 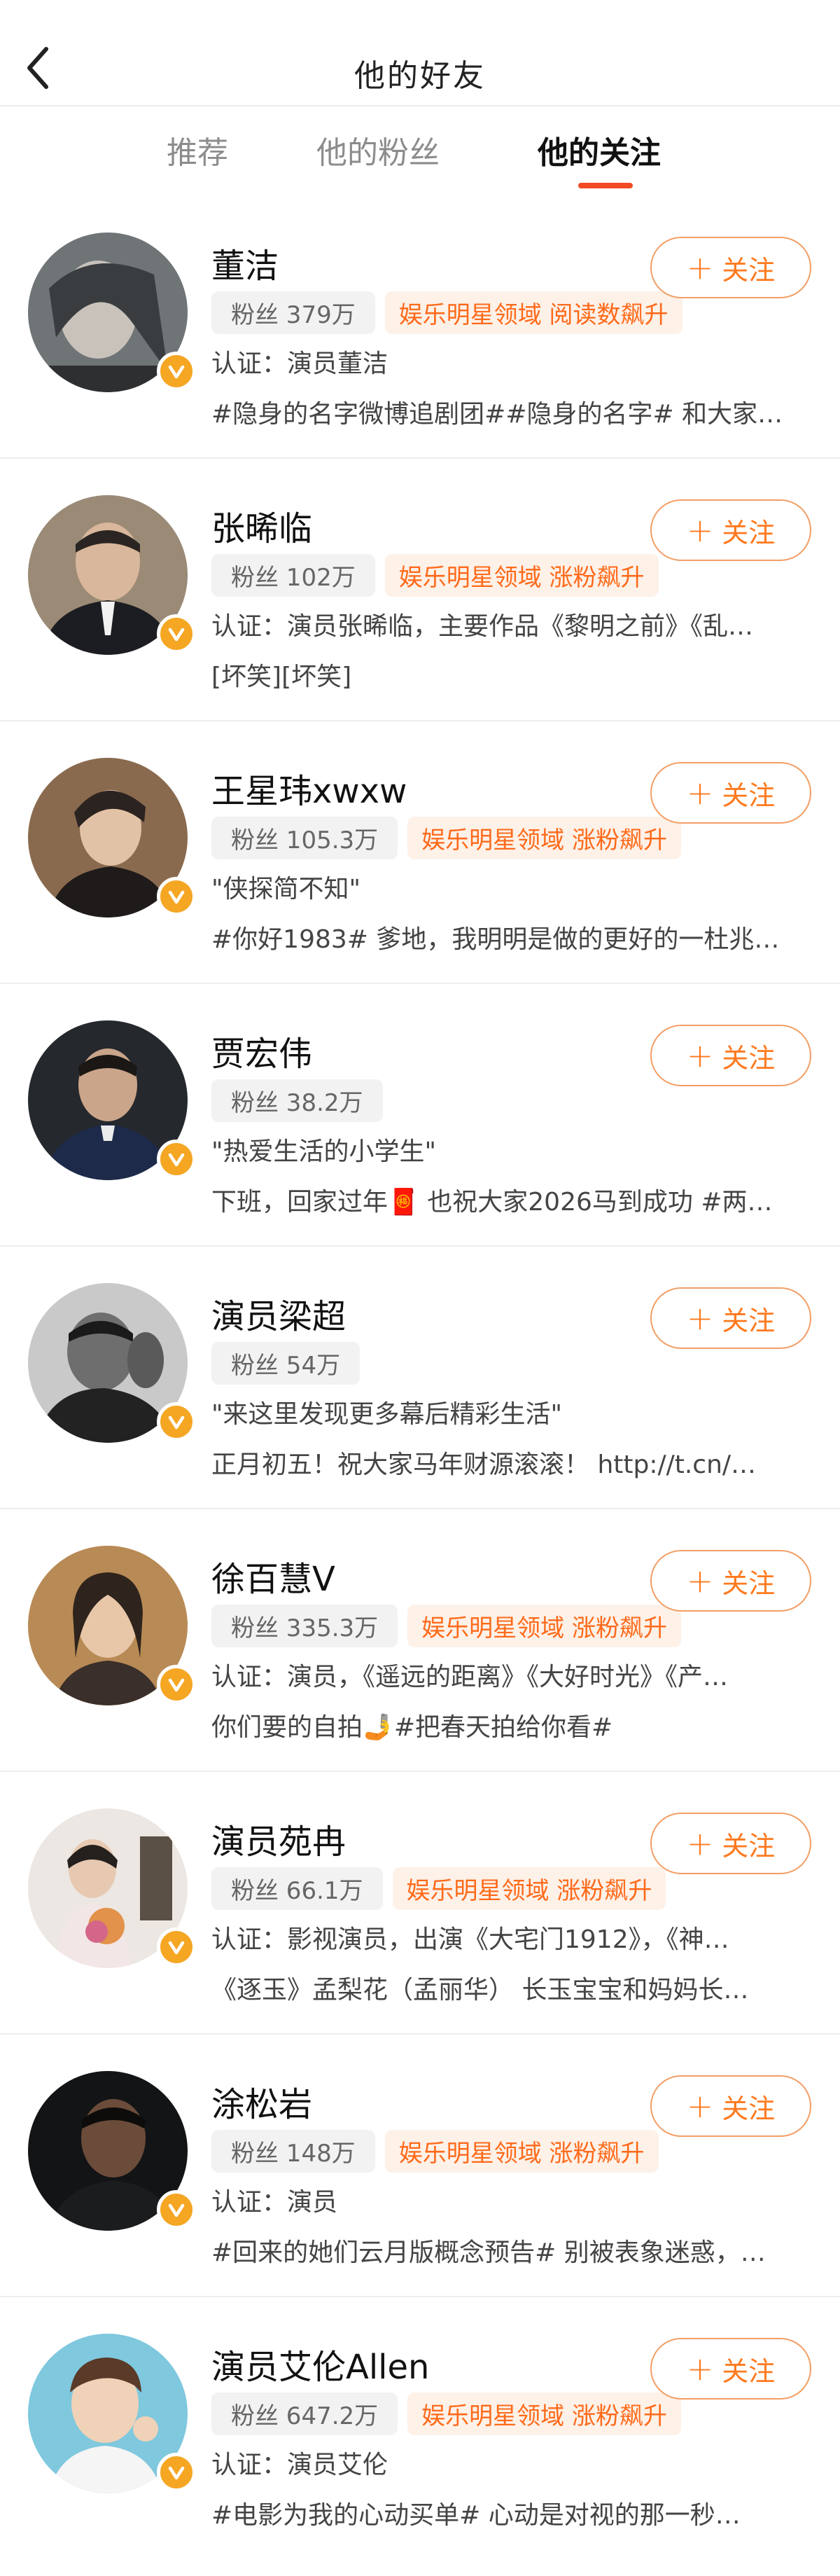 What do you see at coordinates (245, 262) in the screenshot?
I see `user-name: 董洁` at bounding box center [245, 262].